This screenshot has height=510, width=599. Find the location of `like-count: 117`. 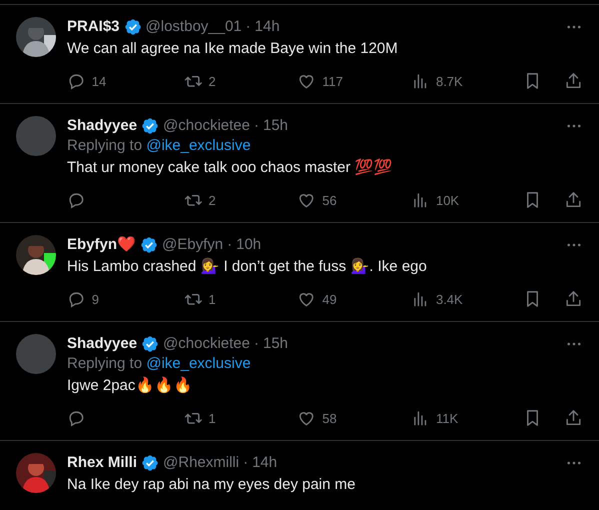

like-count: 117 is located at coordinates (332, 81).